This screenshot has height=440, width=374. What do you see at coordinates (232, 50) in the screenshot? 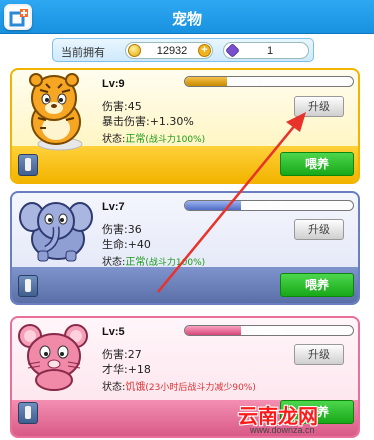
I see `gem-icon` at bounding box center [232, 50].